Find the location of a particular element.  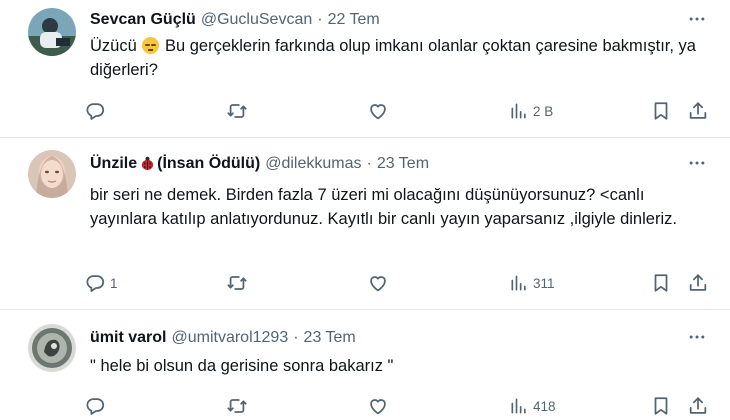

display-name: Sevcan Güçlü is located at coordinates (143, 20).